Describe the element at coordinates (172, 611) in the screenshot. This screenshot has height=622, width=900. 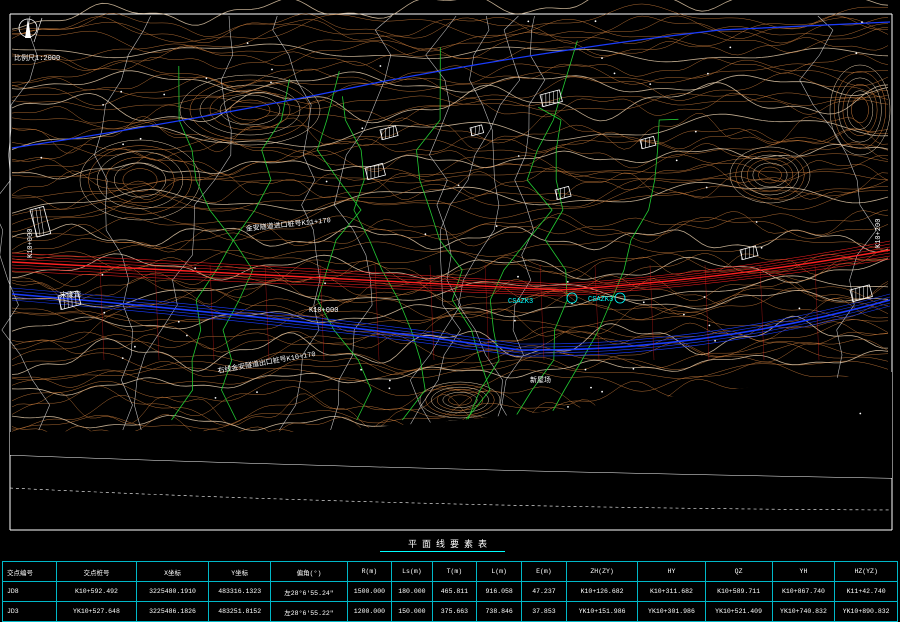
I see `table-cell: 3225486.1826` at that location.